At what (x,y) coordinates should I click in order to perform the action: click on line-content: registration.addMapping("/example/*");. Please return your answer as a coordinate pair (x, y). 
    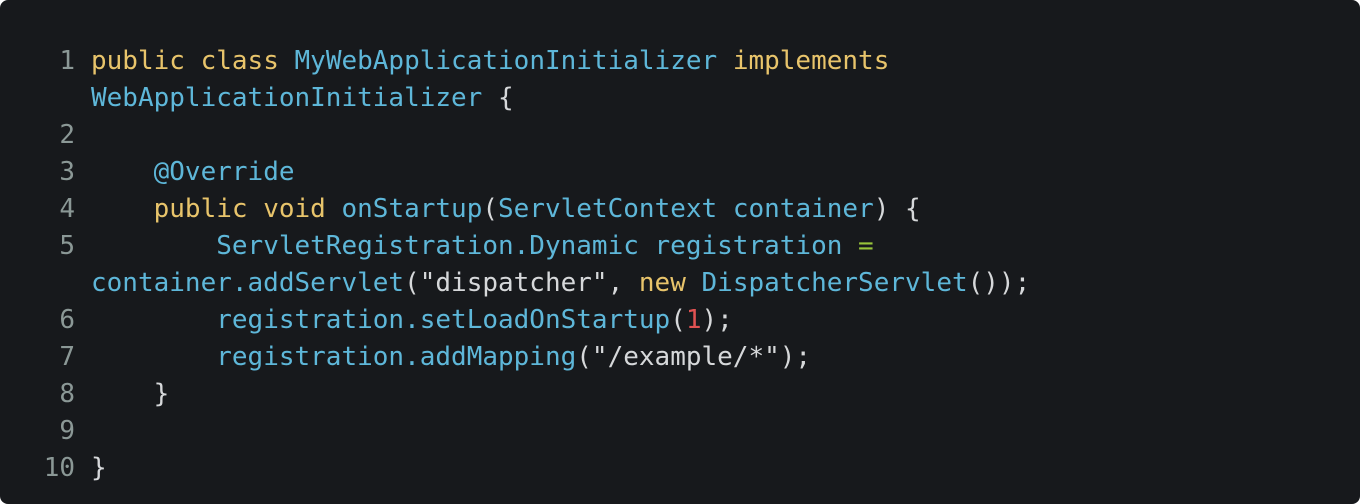
    Looking at the image, I should click on (443, 357).